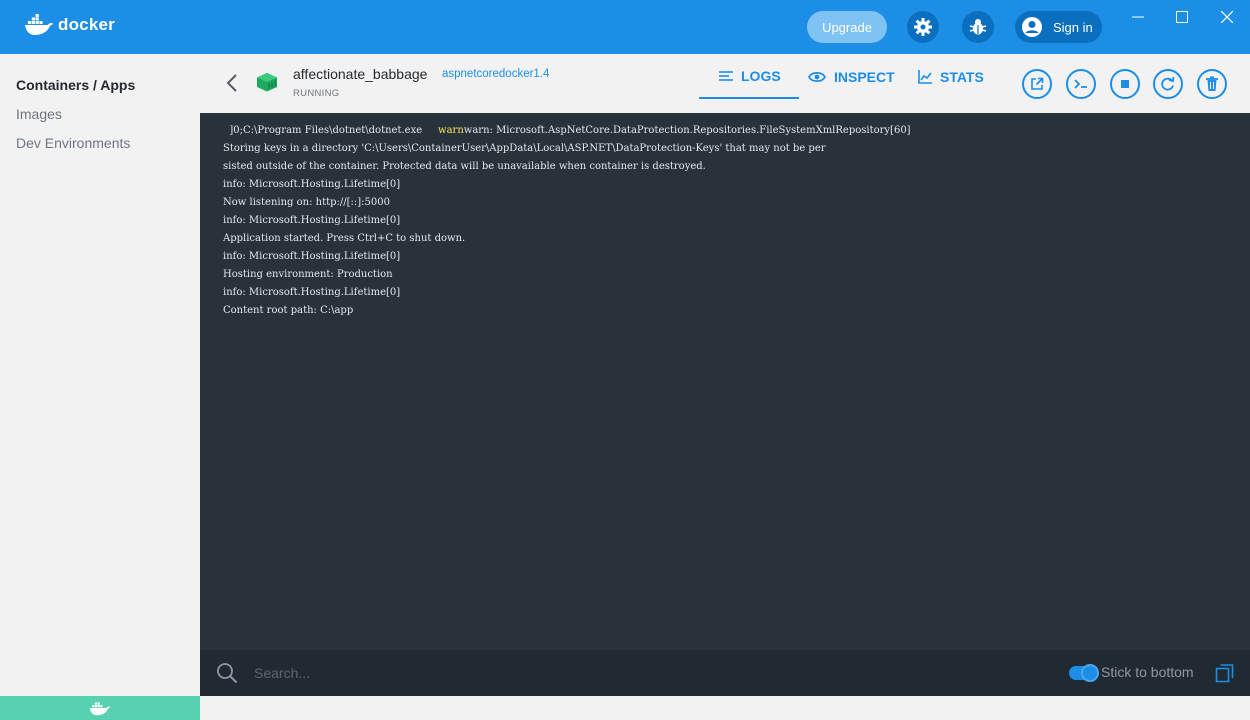  Describe the element at coordinates (306, 202) in the screenshot. I see `log-line: Now listening on: http://[::]:5000` at that location.